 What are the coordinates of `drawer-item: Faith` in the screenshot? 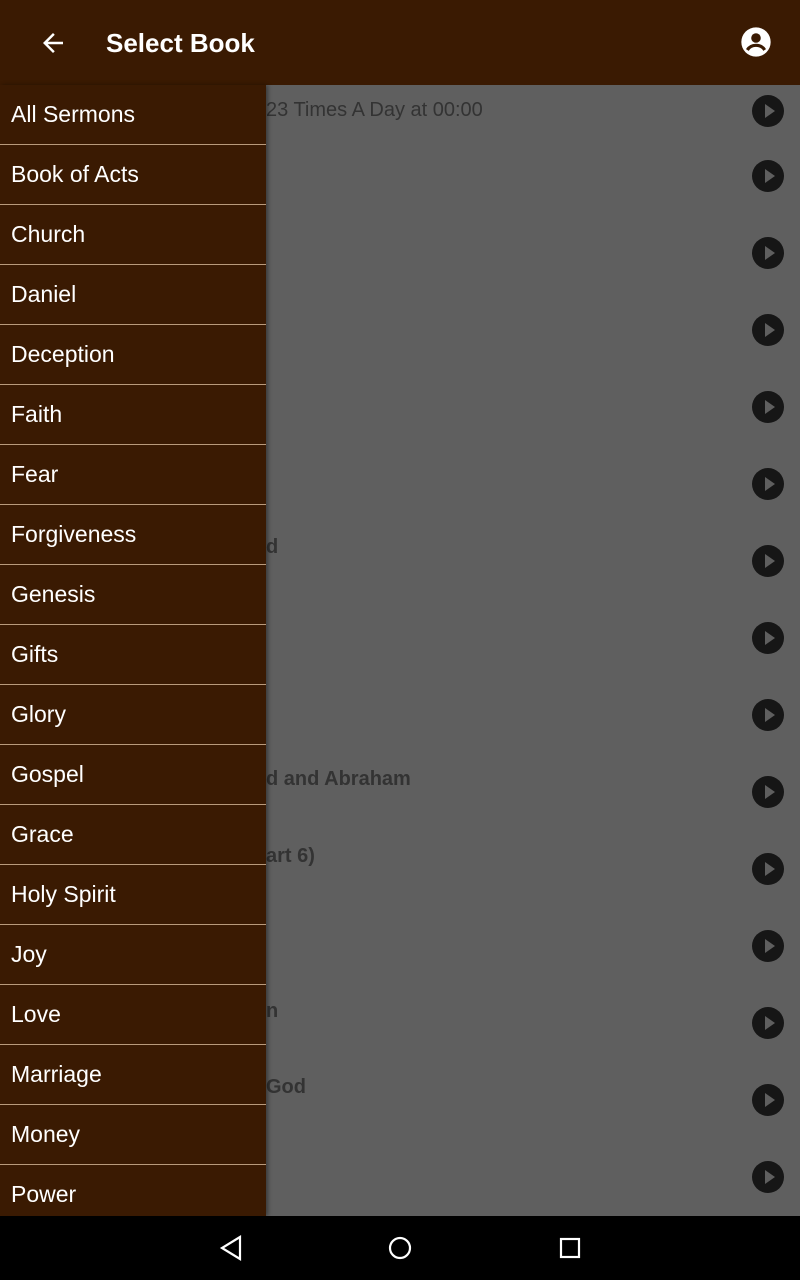 It's located at (133, 415).